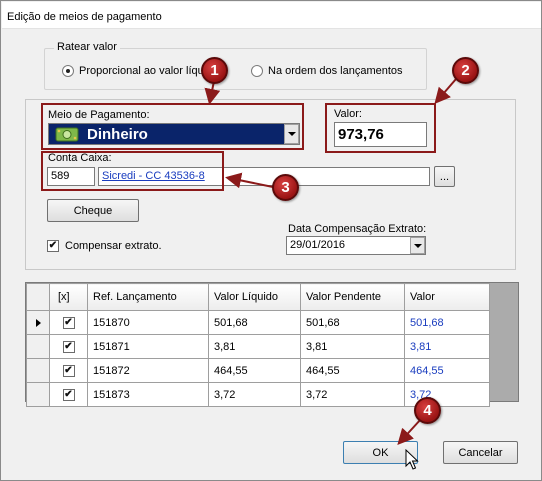  Describe the element at coordinates (148, 394) in the screenshot. I see `cell-ref: 151873` at that location.